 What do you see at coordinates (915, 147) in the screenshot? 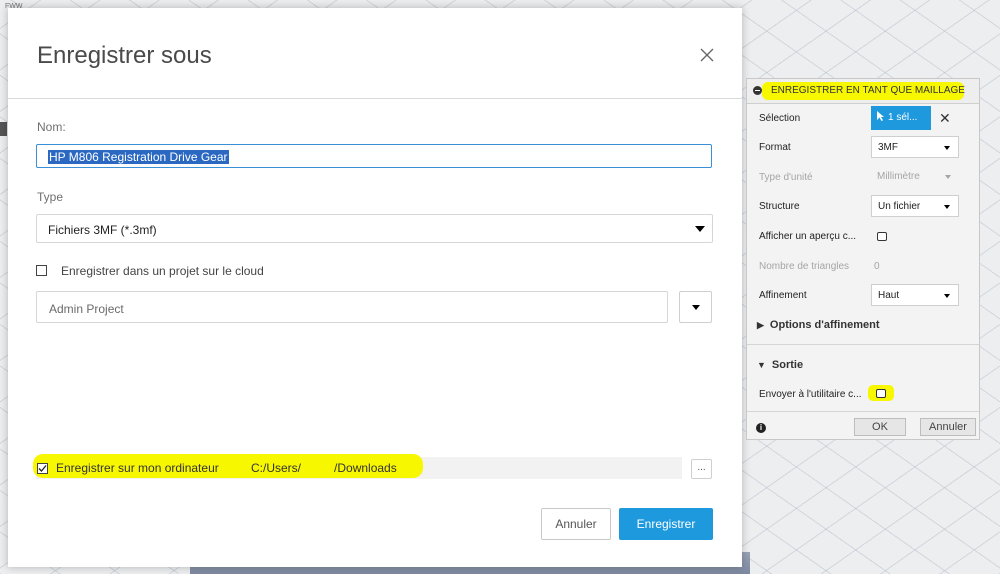
I see `format-select: 3MF` at bounding box center [915, 147].